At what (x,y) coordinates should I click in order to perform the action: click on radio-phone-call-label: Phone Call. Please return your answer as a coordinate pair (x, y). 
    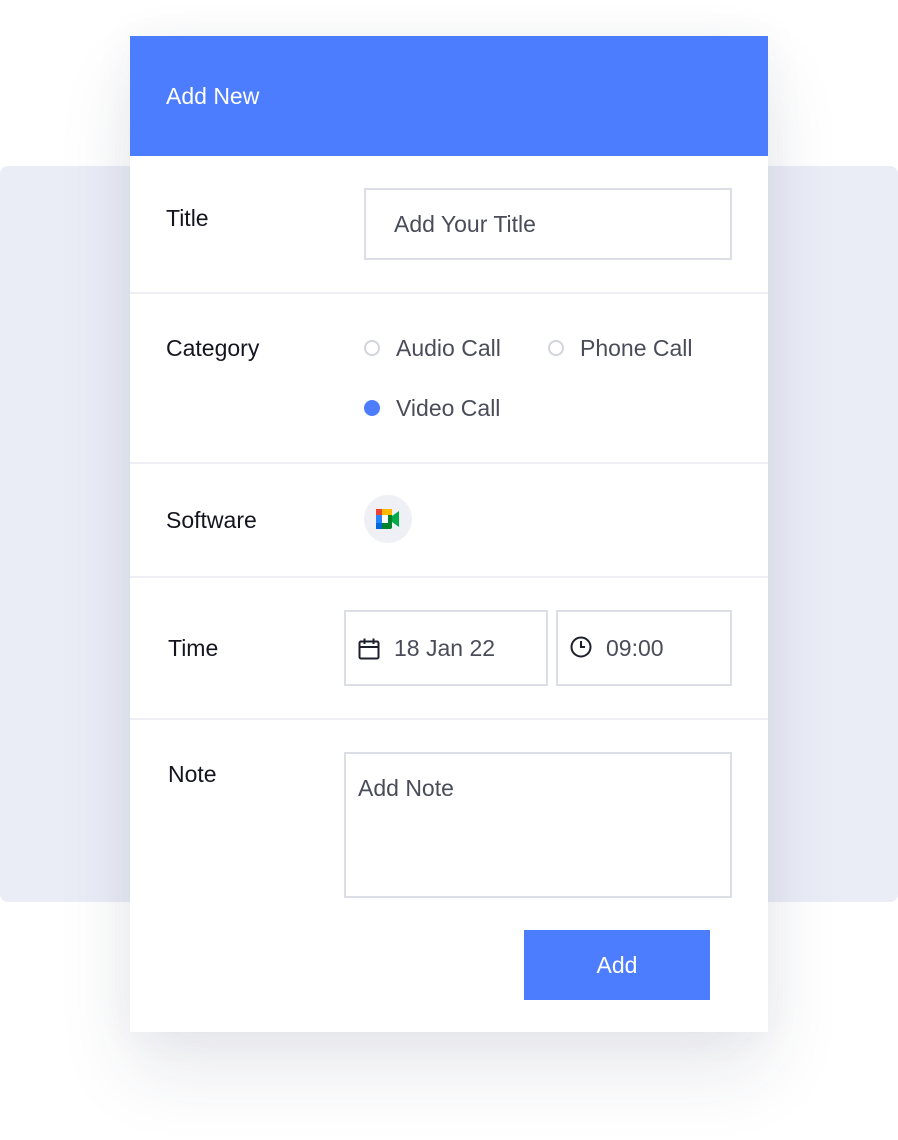
    Looking at the image, I should click on (636, 348).